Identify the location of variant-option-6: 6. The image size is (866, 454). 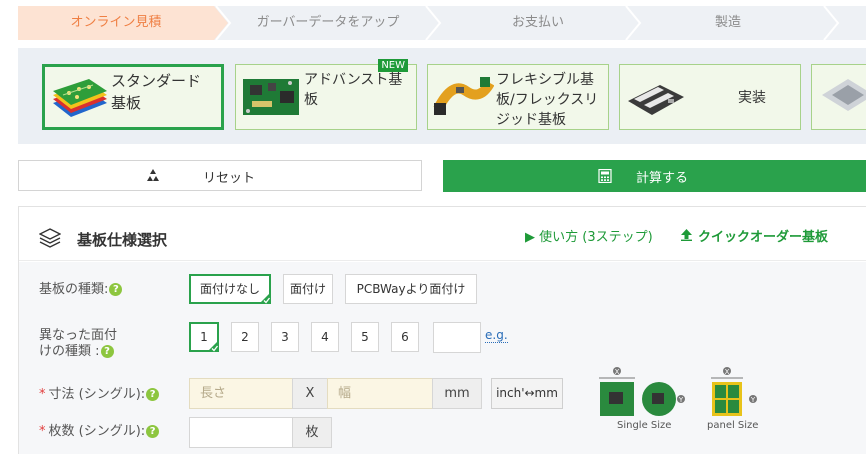
(405, 337).